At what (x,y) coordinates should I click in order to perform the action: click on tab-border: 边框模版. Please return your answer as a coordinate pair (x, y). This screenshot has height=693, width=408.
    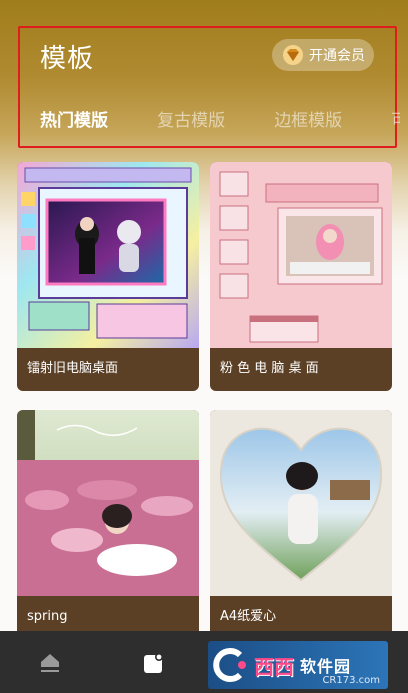
    Looking at the image, I should click on (308, 118).